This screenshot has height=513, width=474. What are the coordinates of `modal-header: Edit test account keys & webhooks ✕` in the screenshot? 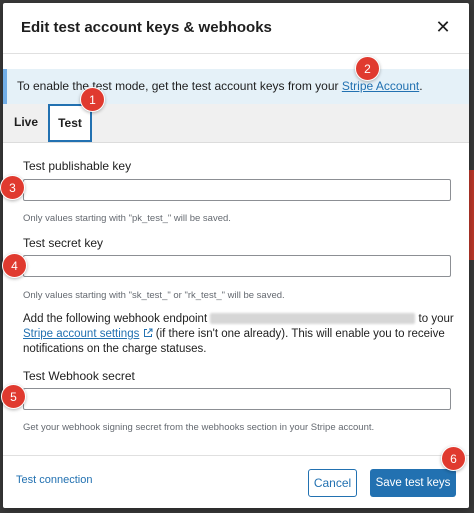 It's located at (236, 28).